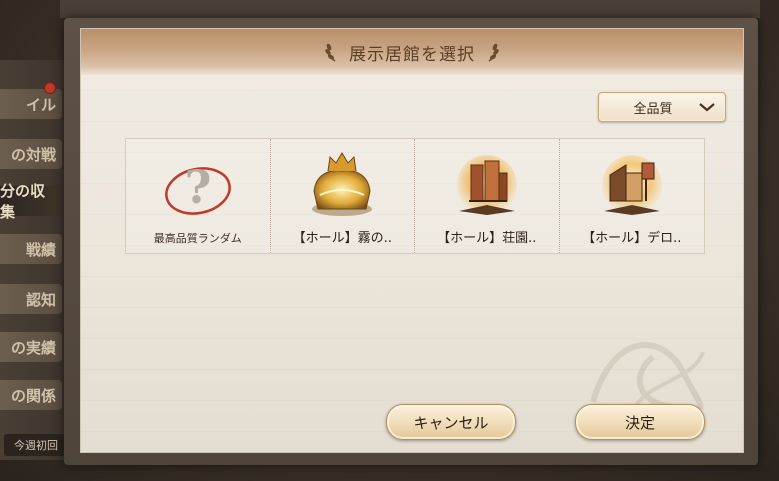 Image resolution: width=779 pixels, height=481 pixels. Describe the element at coordinates (707, 107) in the screenshot. I see `chevron-down-icon` at that location.